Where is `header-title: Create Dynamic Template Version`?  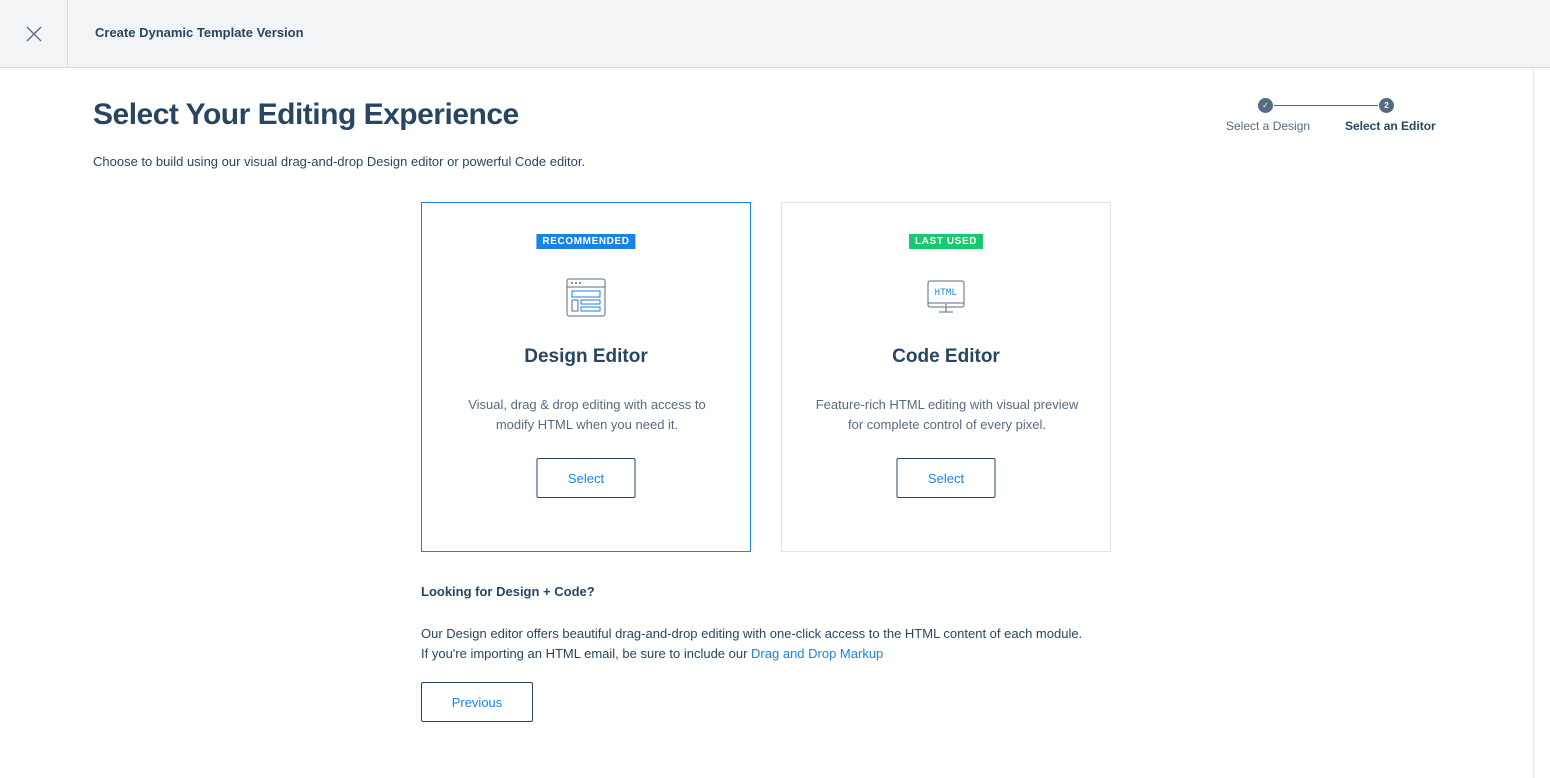 header-title: Create Dynamic Template Version is located at coordinates (199, 32).